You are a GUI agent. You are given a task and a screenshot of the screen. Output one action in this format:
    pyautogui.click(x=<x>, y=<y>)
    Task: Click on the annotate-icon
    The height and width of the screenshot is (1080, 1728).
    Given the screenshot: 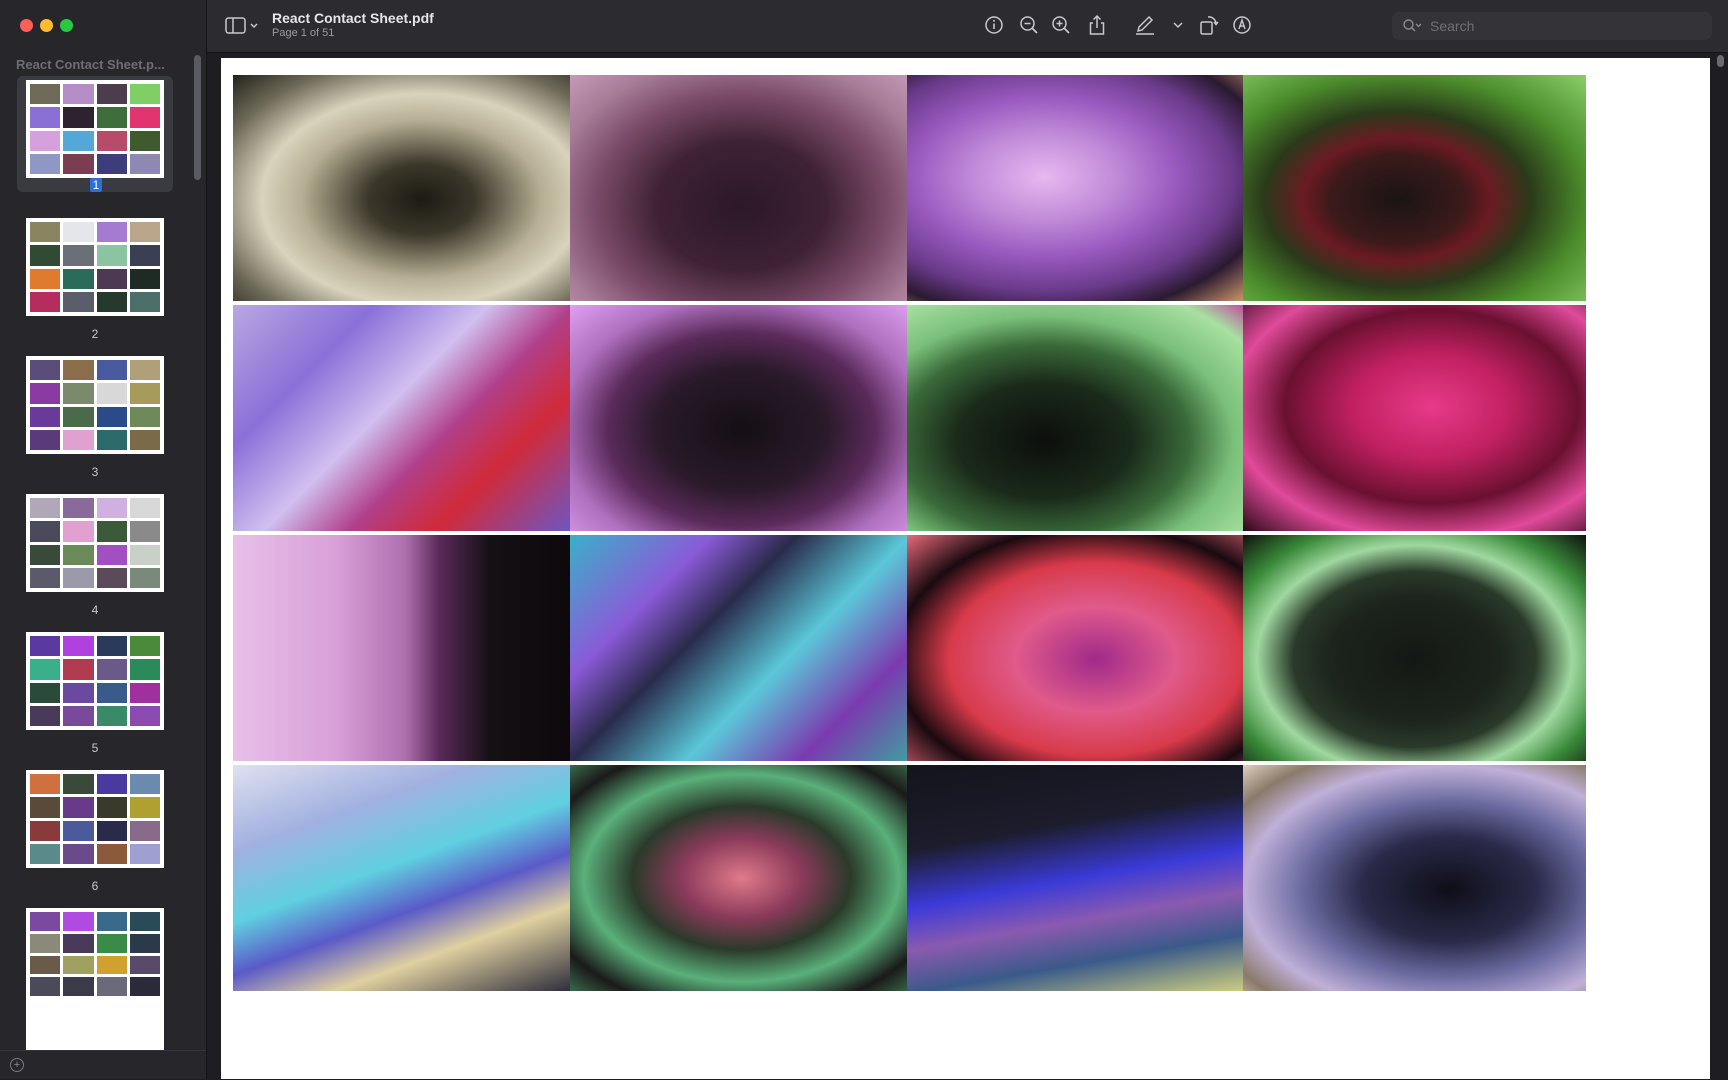 What is the action you would take?
    pyautogui.click(x=1242, y=25)
    